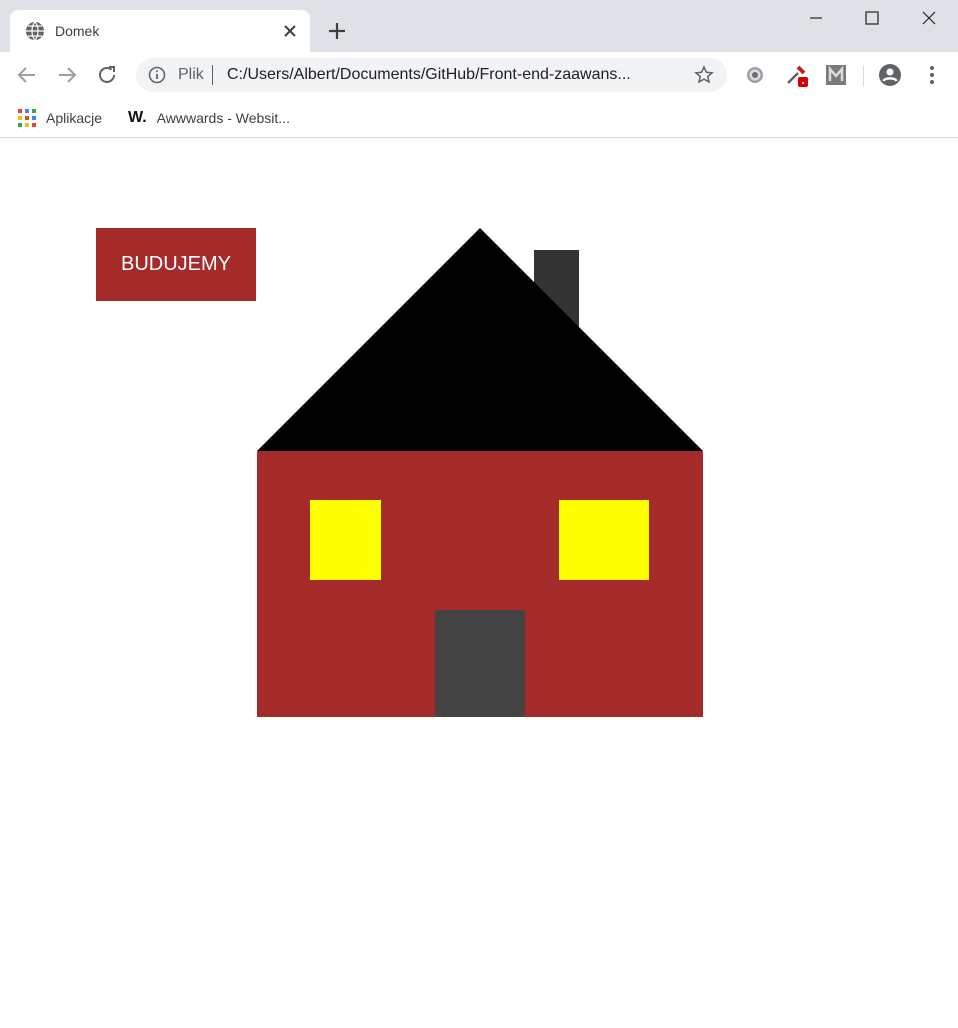 The height and width of the screenshot is (1028, 958). What do you see at coordinates (480, 339) in the screenshot?
I see `house-roof` at bounding box center [480, 339].